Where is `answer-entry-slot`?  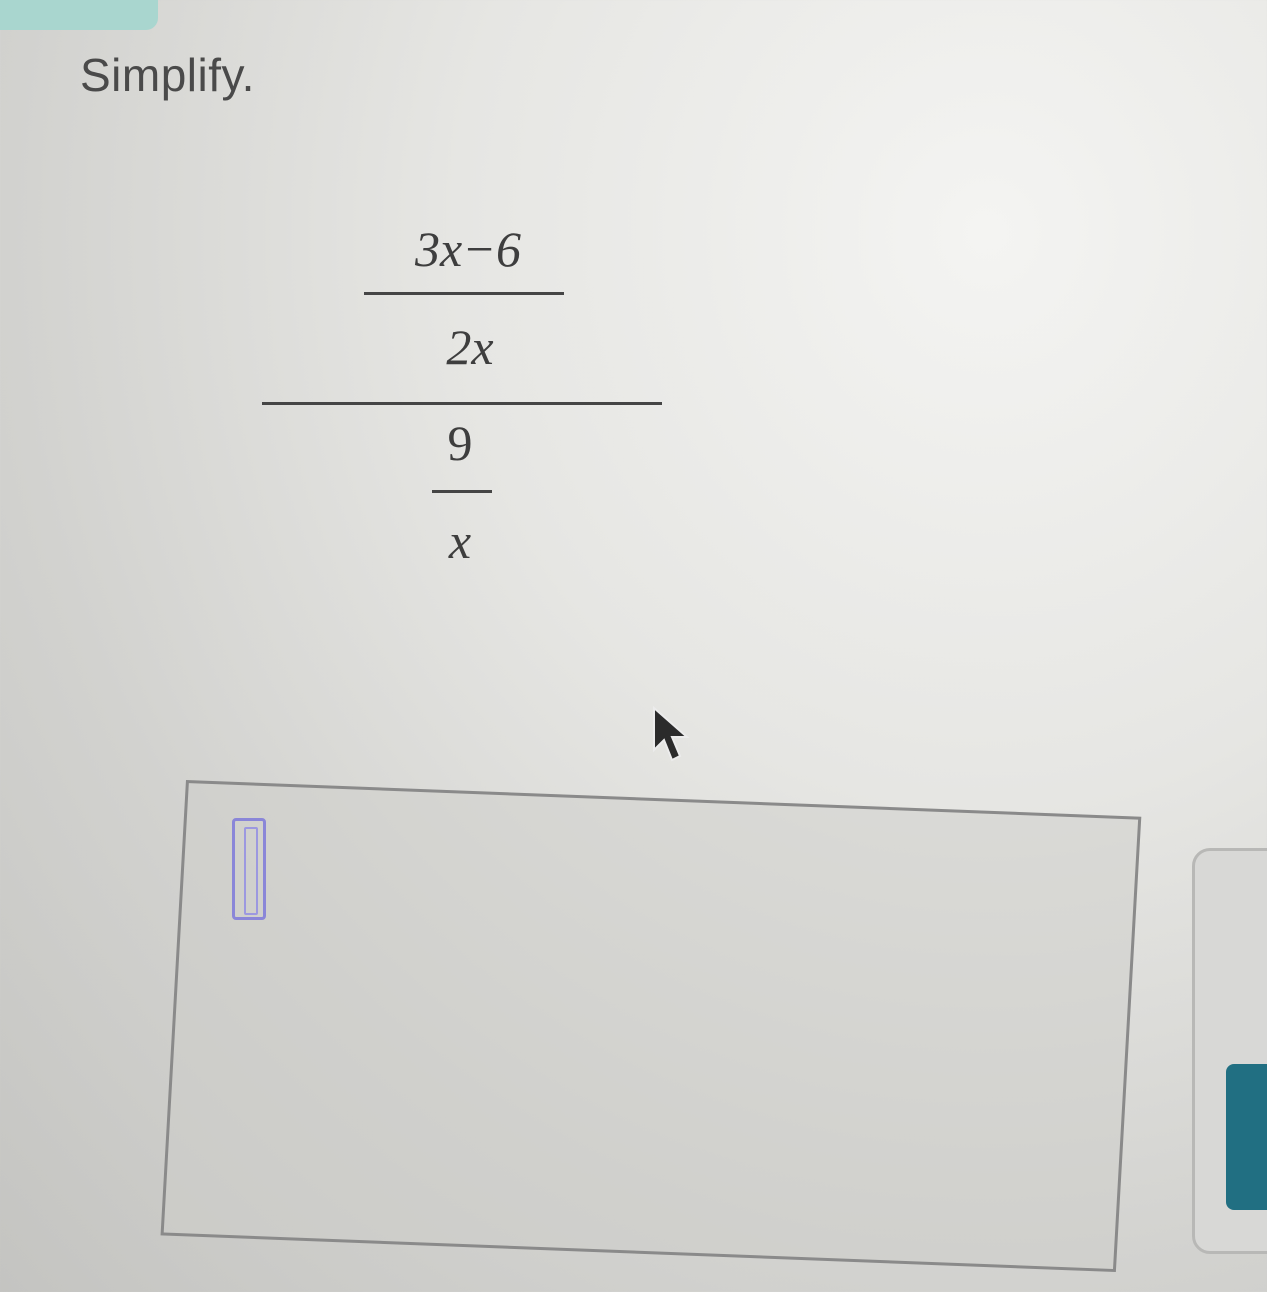 answer-entry-slot is located at coordinates (249, 869).